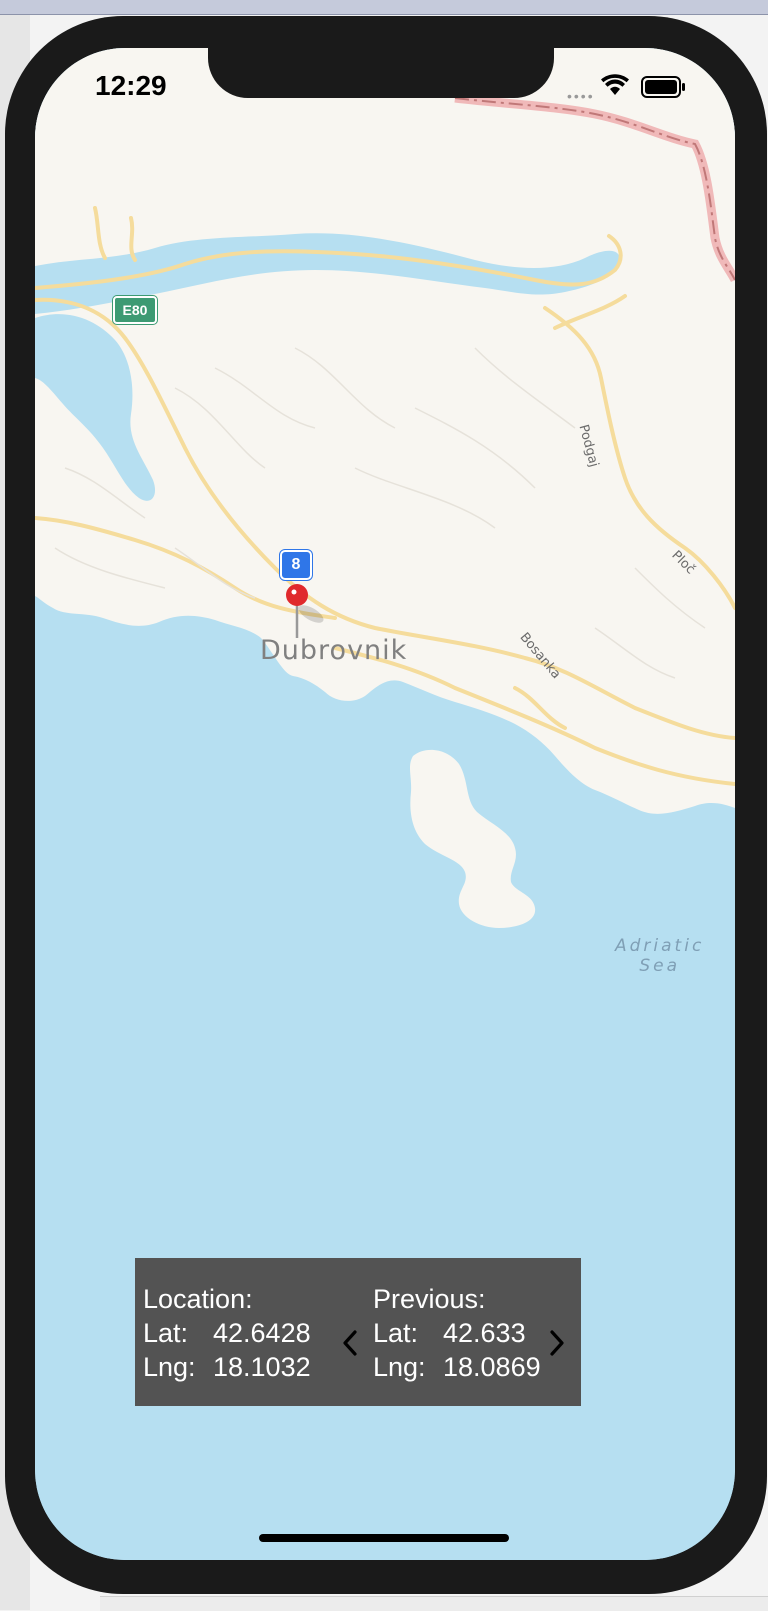  Describe the element at coordinates (296, 565) in the screenshot. I see `route-shield-8: 8` at that location.